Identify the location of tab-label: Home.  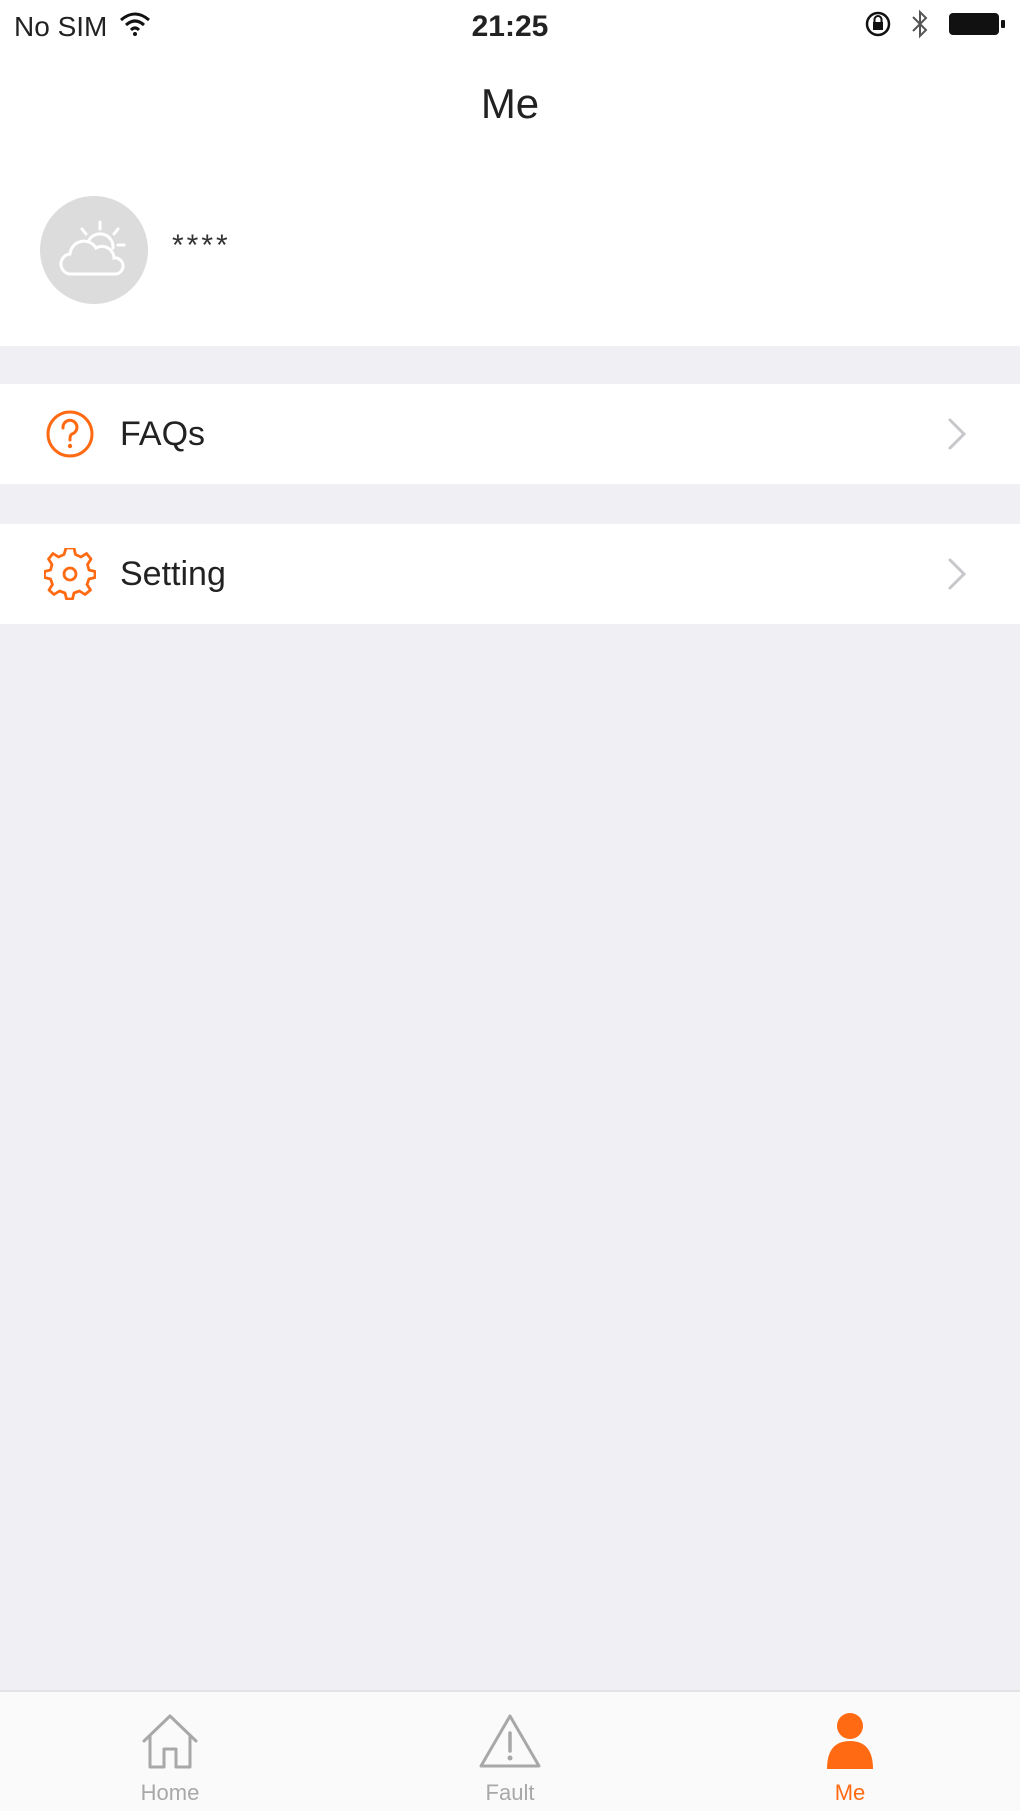
(170, 1792).